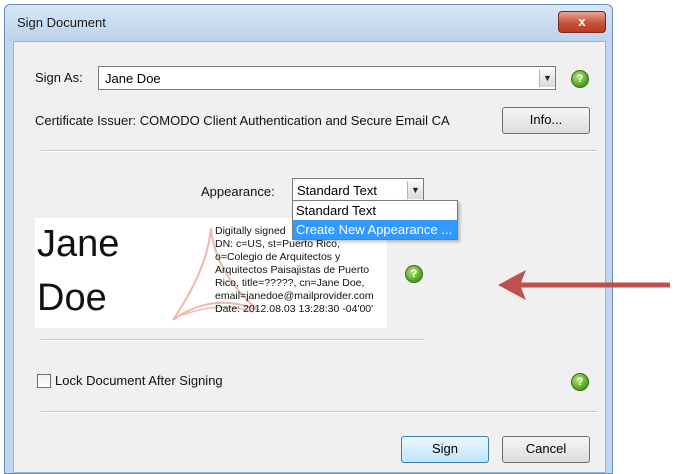 The width and height of the screenshot is (675, 474). Describe the element at coordinates (72, 298) in the screenshot. I see `signature-name-line2: Doe` at that location.